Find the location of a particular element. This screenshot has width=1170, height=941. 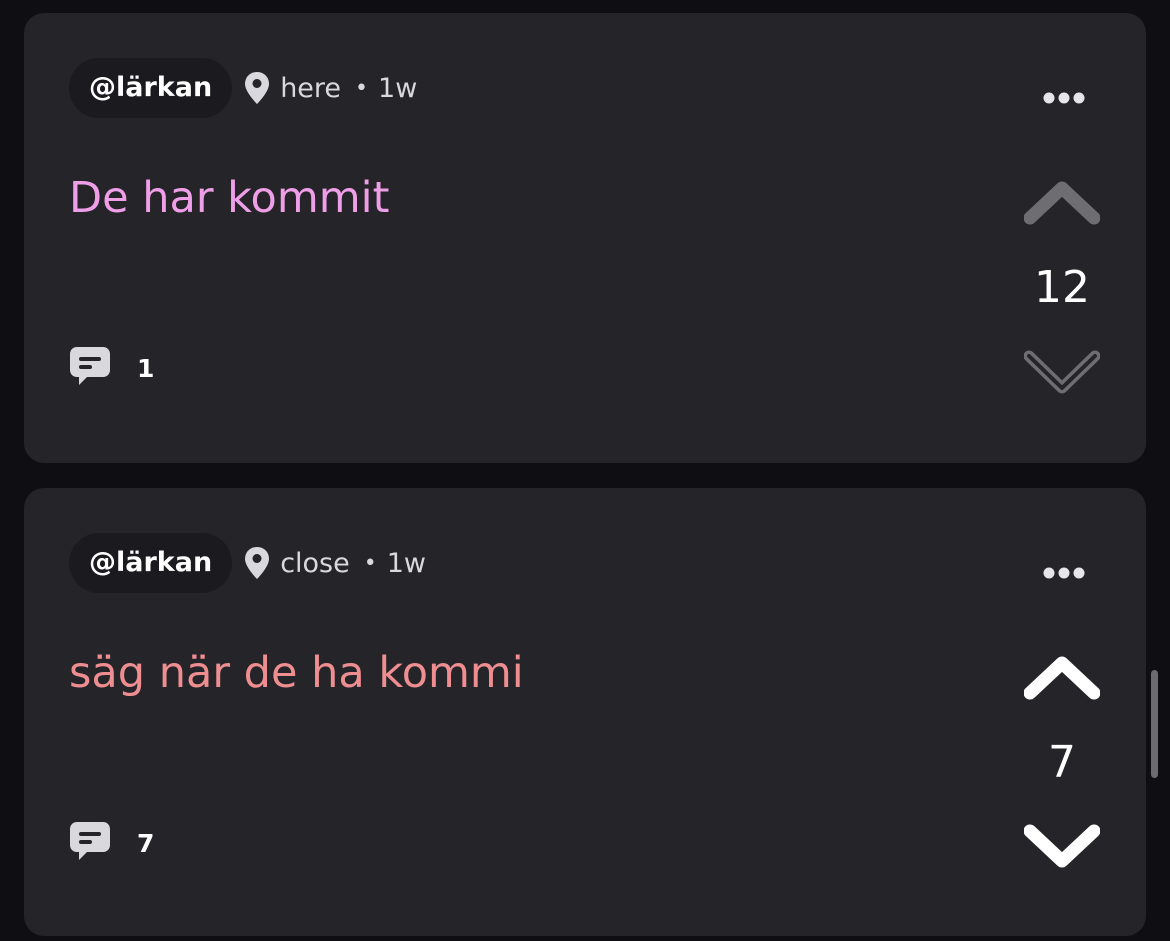

vote-control: 12 is located at coordinates (1062, 287).